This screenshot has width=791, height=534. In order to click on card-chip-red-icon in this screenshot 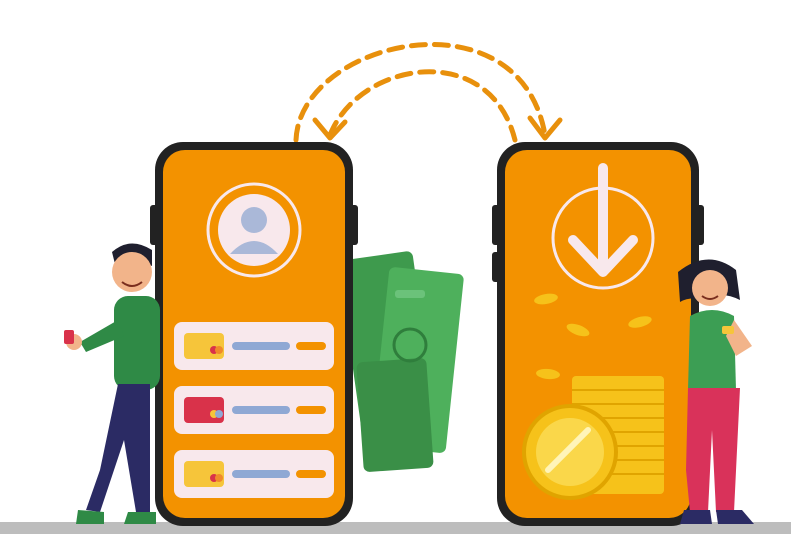, I will do `click(204, 410)`.